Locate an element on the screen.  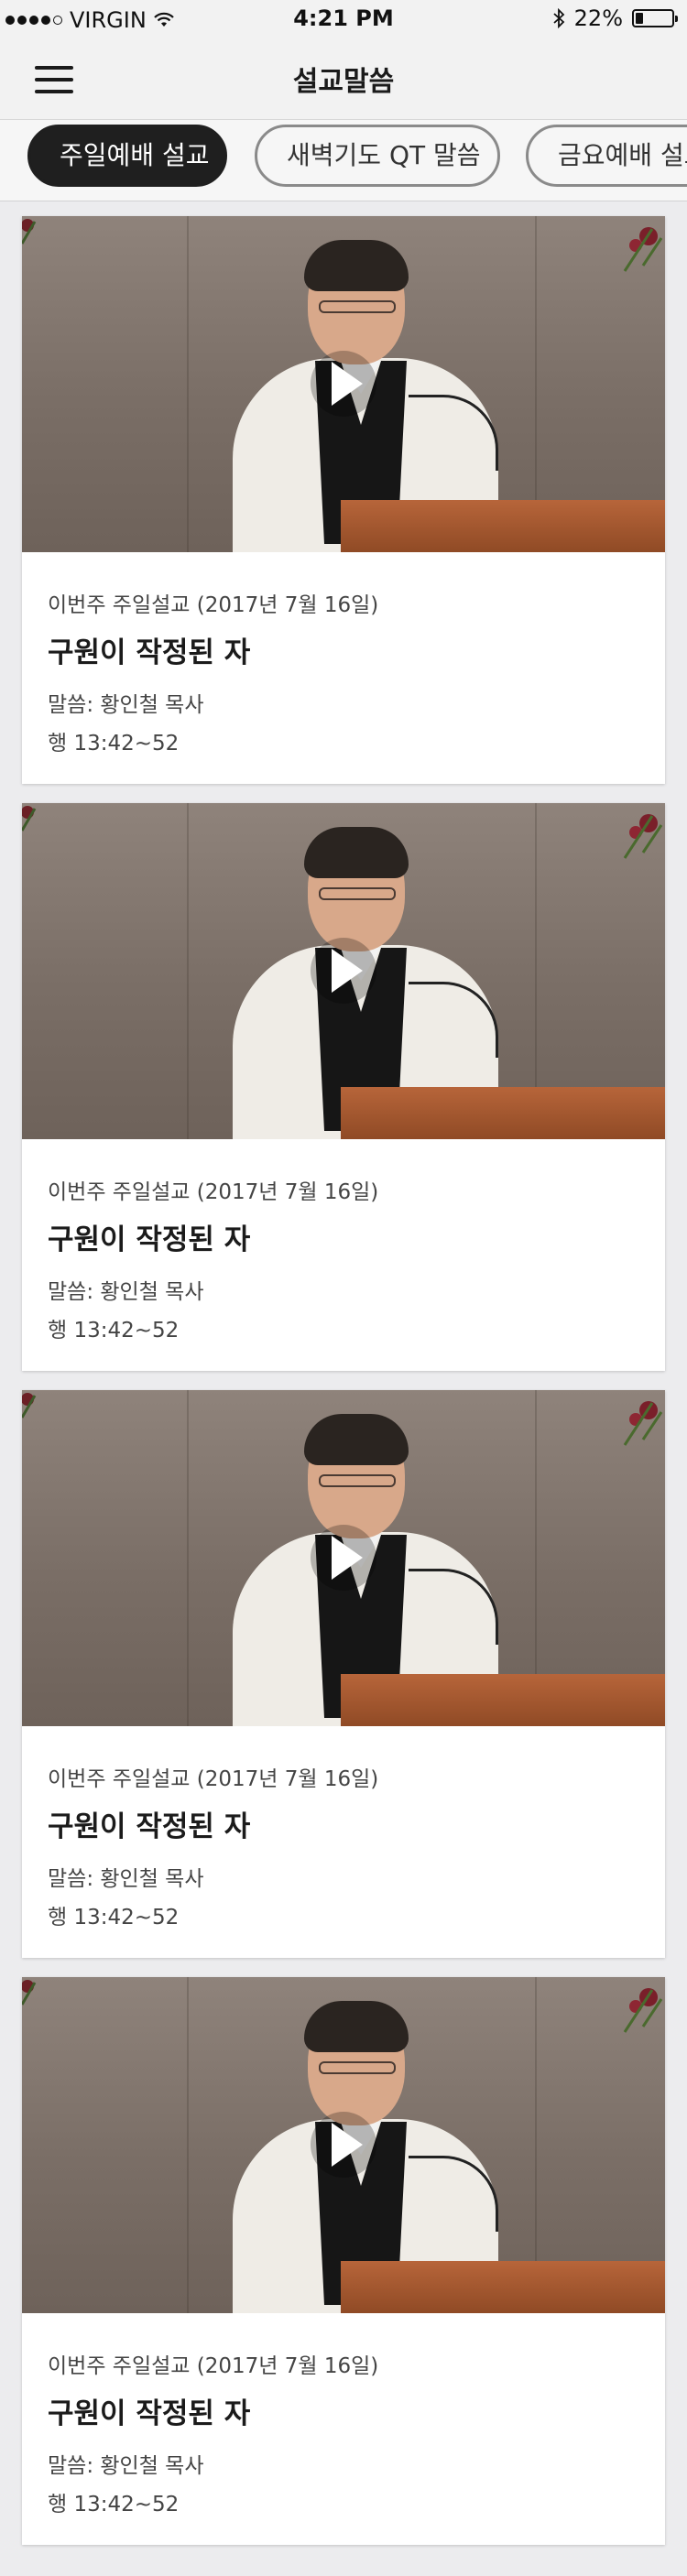
bluetooth-icon is located at coordinates (559, 18).